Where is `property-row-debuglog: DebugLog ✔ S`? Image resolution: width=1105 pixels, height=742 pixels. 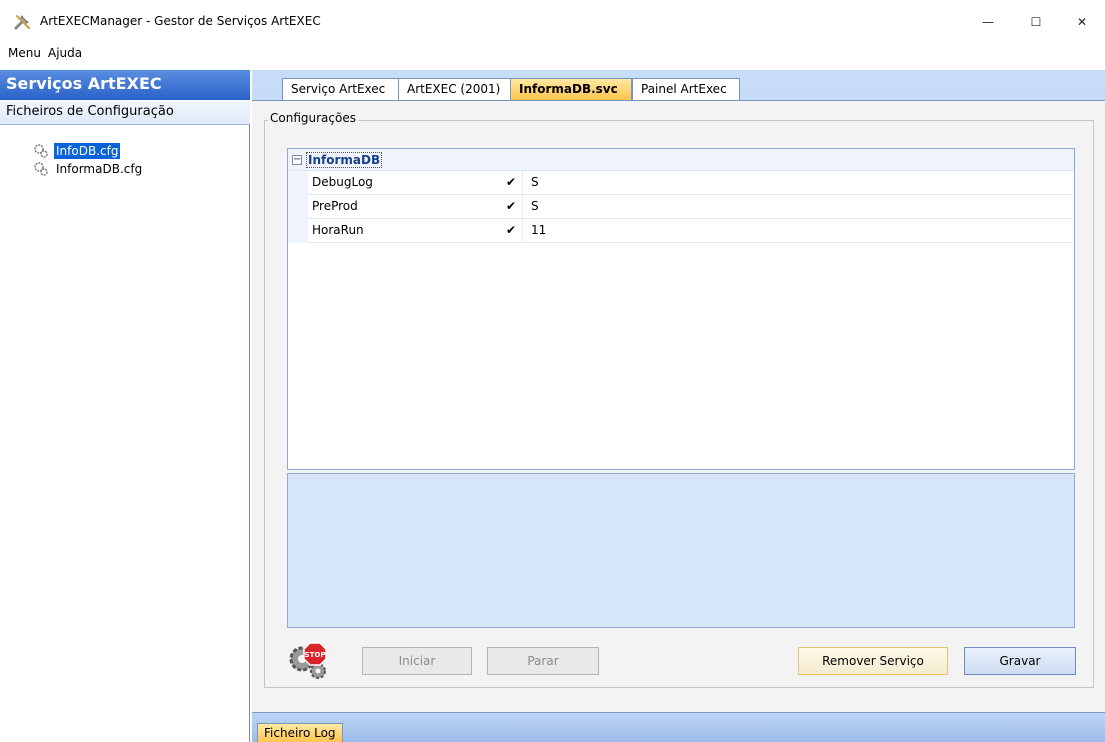
property-row-debuglog: DebugLog ✔ S is located at coordinates (681, 183).